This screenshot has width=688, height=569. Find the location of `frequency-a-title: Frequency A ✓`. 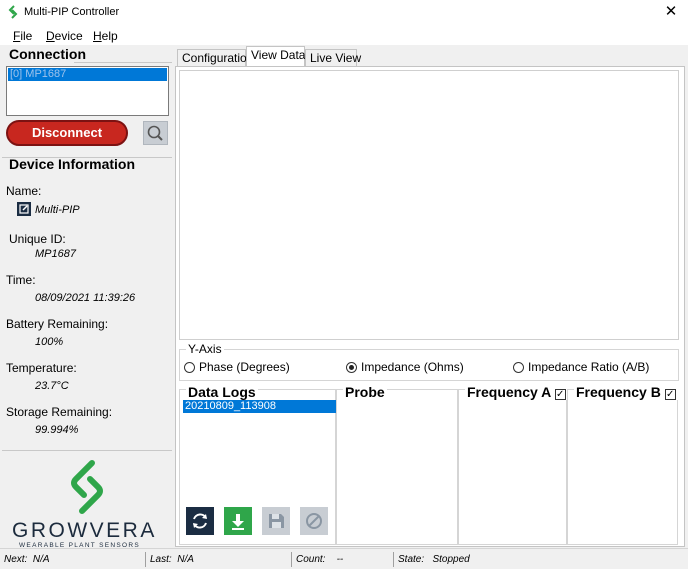

frequency-a-title: Frequency A ✓ is located at coordinates (516, 392).